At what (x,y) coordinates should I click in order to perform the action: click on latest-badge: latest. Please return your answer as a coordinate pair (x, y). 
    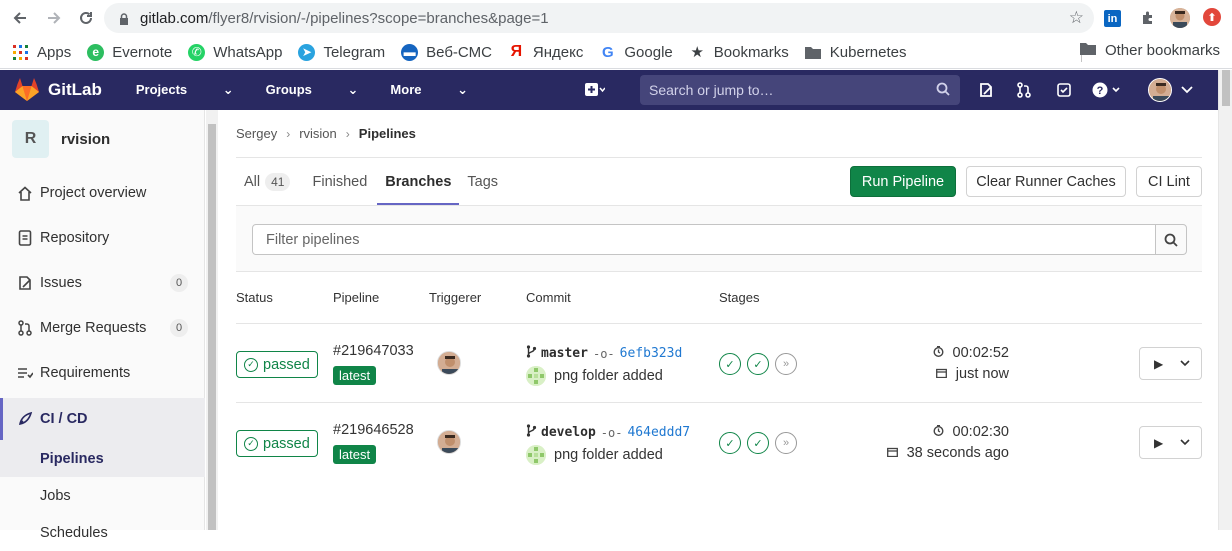
    Looking at the image, I should click on (355, 454).